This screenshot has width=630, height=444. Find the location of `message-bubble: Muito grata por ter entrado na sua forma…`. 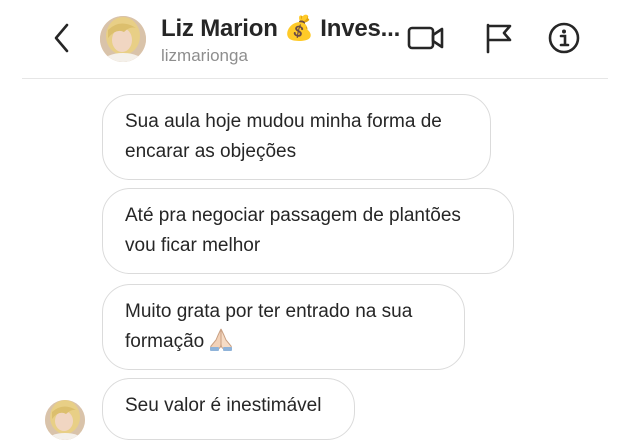

message-bubble: Muito grata por ter entrado na sua forma… is located at coordinates (283, 327).